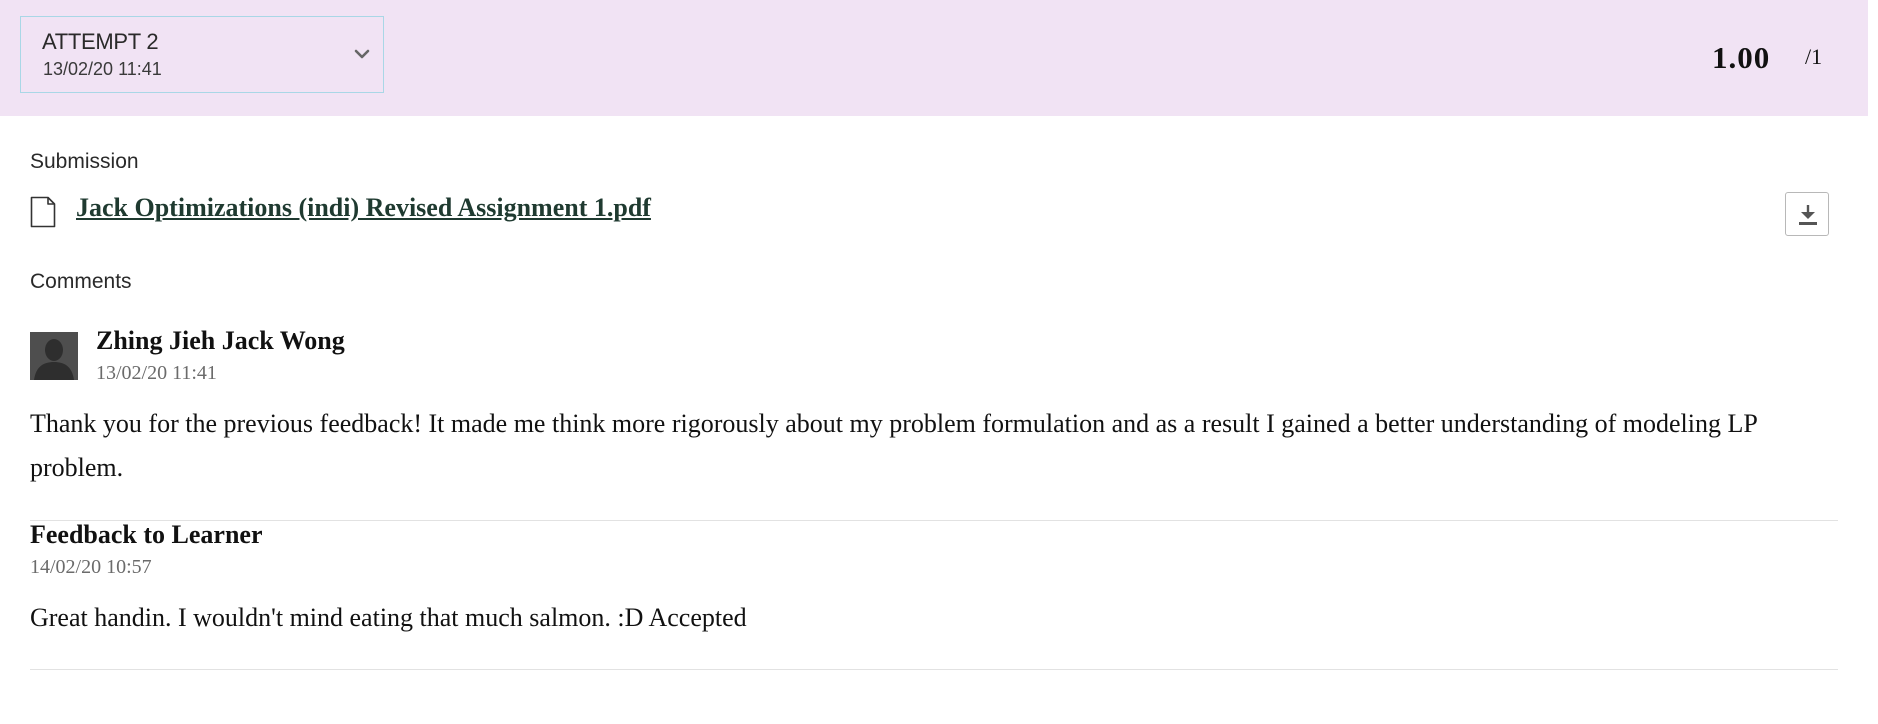 The image size is (1878, 724). What do you see at coordinates (362, 54) in the screenshot?
I see `chevron-down-icon` at bounding box center [362, 54].